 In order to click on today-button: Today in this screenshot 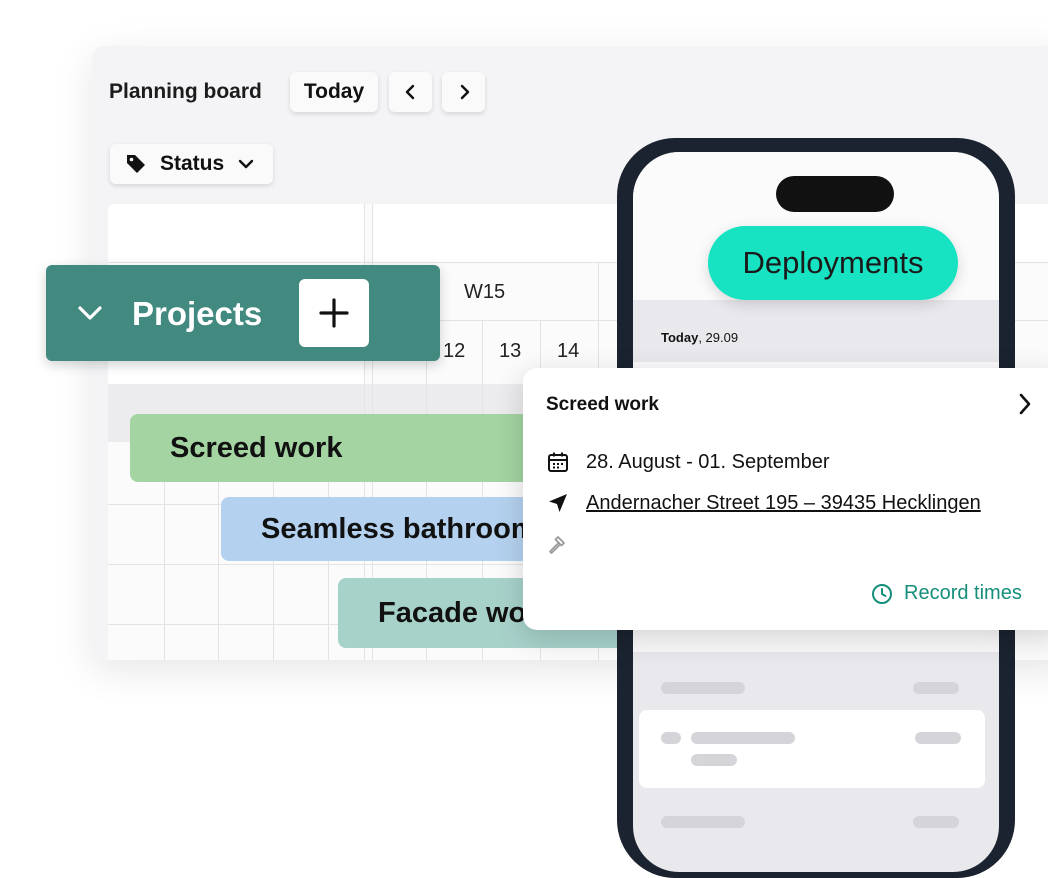, I will do `click(334, 92)`.